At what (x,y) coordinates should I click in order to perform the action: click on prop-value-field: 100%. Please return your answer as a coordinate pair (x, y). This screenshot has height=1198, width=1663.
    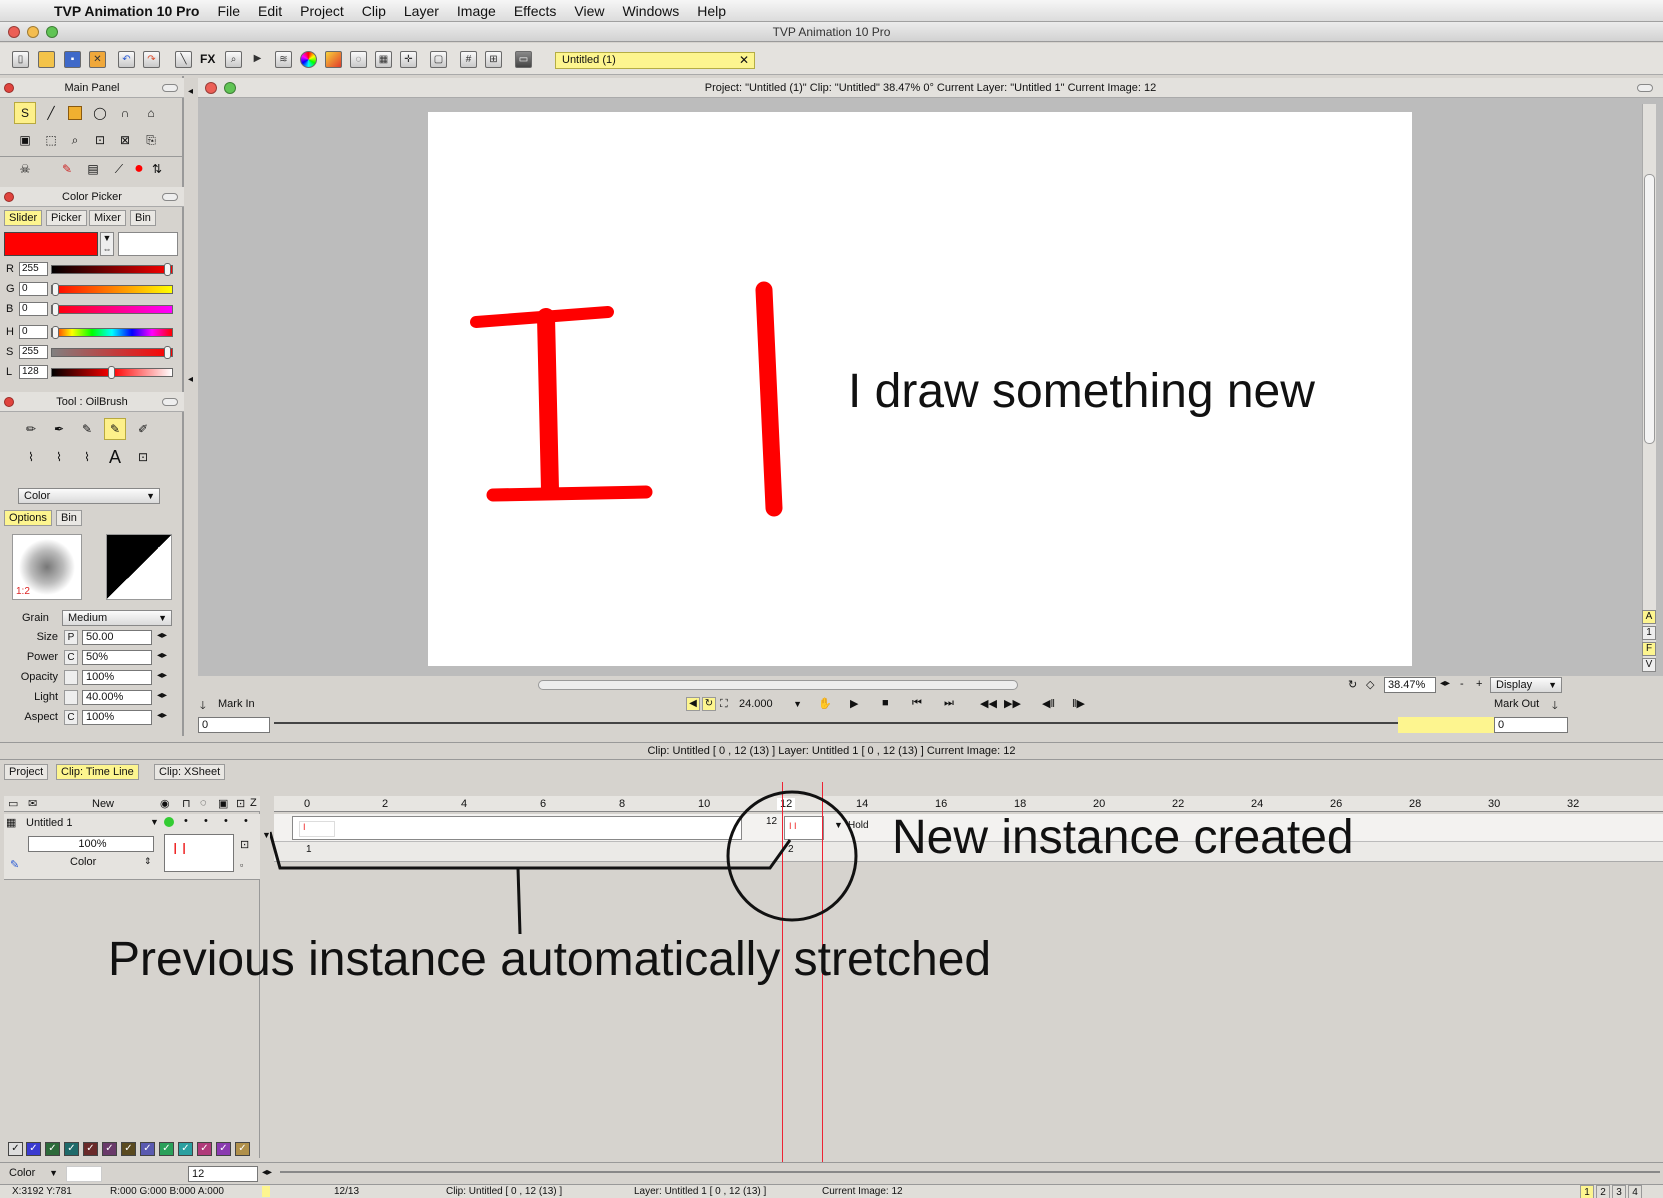
    Looking at the image, I should click on (117, 717).